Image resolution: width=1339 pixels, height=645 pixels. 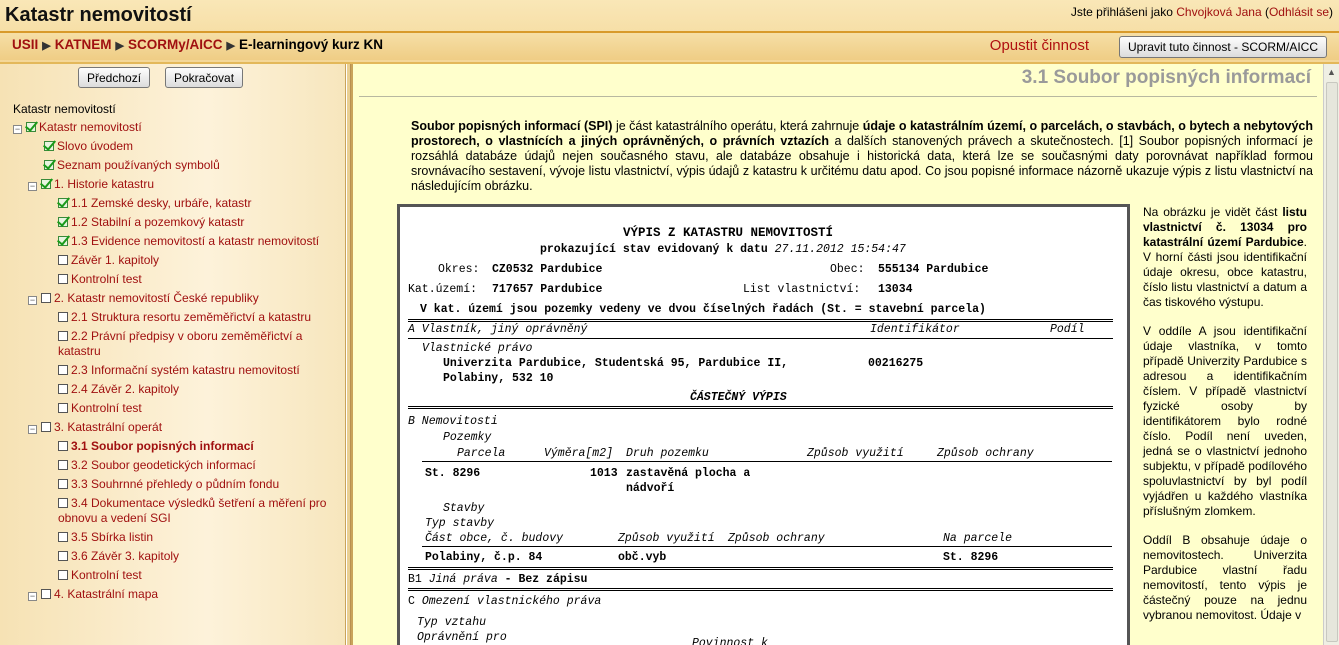 I want to click on toc-item: 1.2 Stabilní a pozemkový katastr, so click(x=157, y=222).